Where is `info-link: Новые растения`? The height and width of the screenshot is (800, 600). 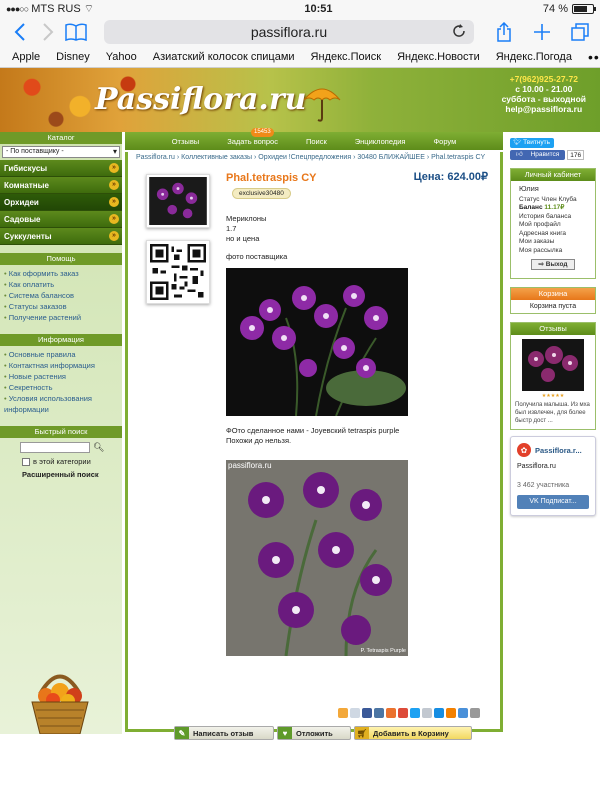
info-link: Новые растения is located at coordinates (61, 376).